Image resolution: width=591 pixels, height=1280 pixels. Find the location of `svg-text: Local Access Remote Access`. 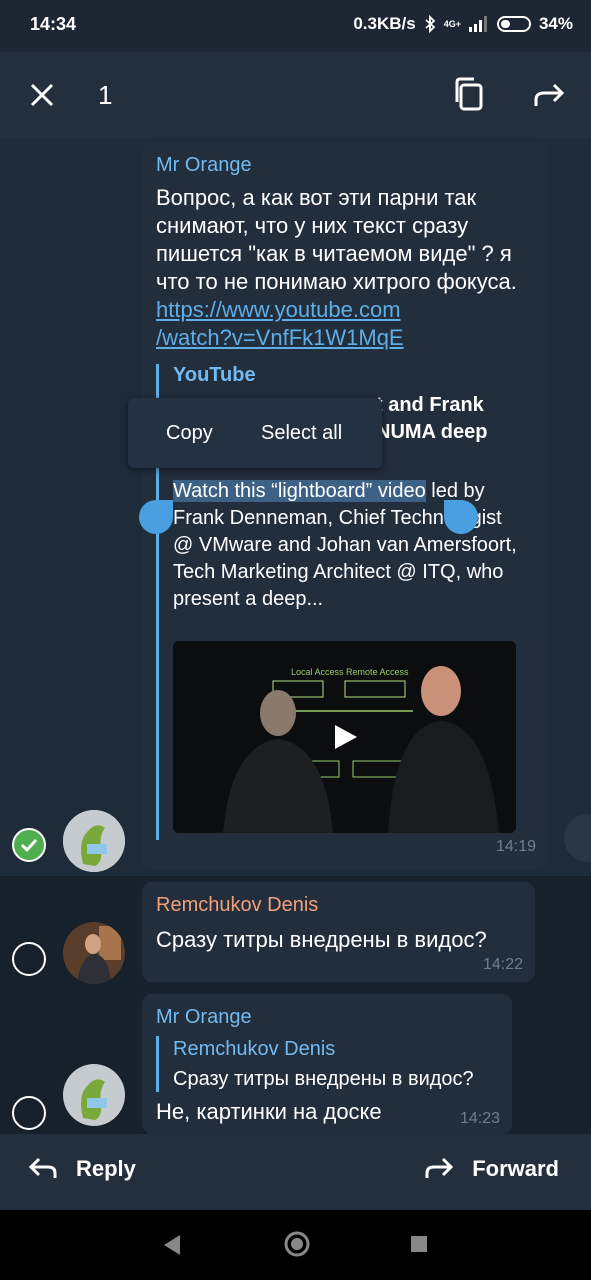

svg-text: Local Access Remote Access is located at coordinates (350, 672).